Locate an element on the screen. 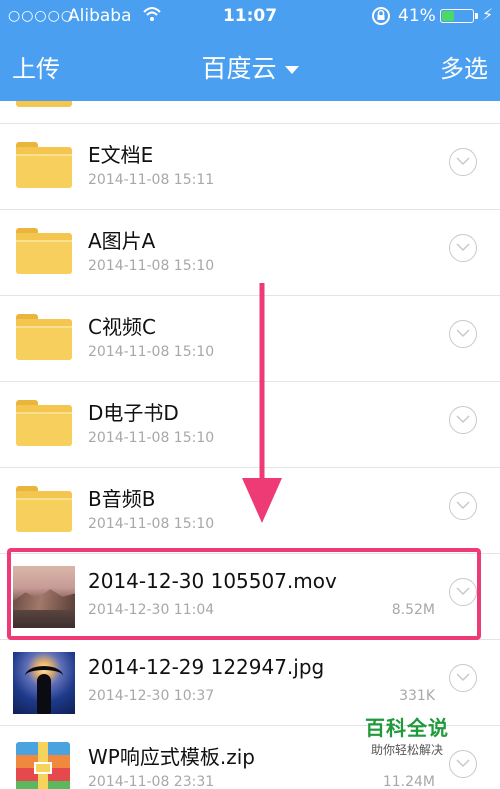  file-name: WP响应式模板.zip is located at coordinates (171, 757).